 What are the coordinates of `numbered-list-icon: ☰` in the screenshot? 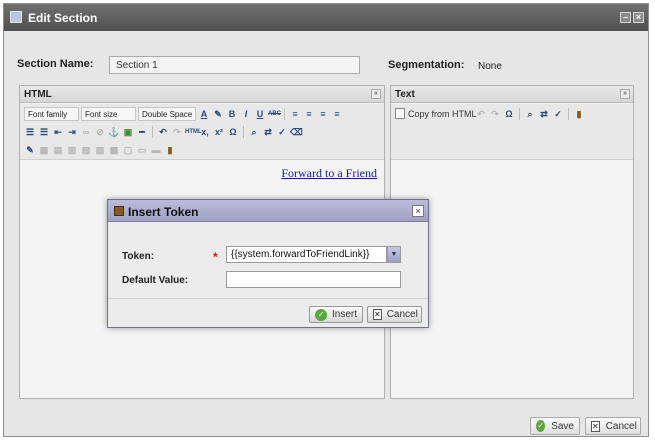 It's located at (44, 132).